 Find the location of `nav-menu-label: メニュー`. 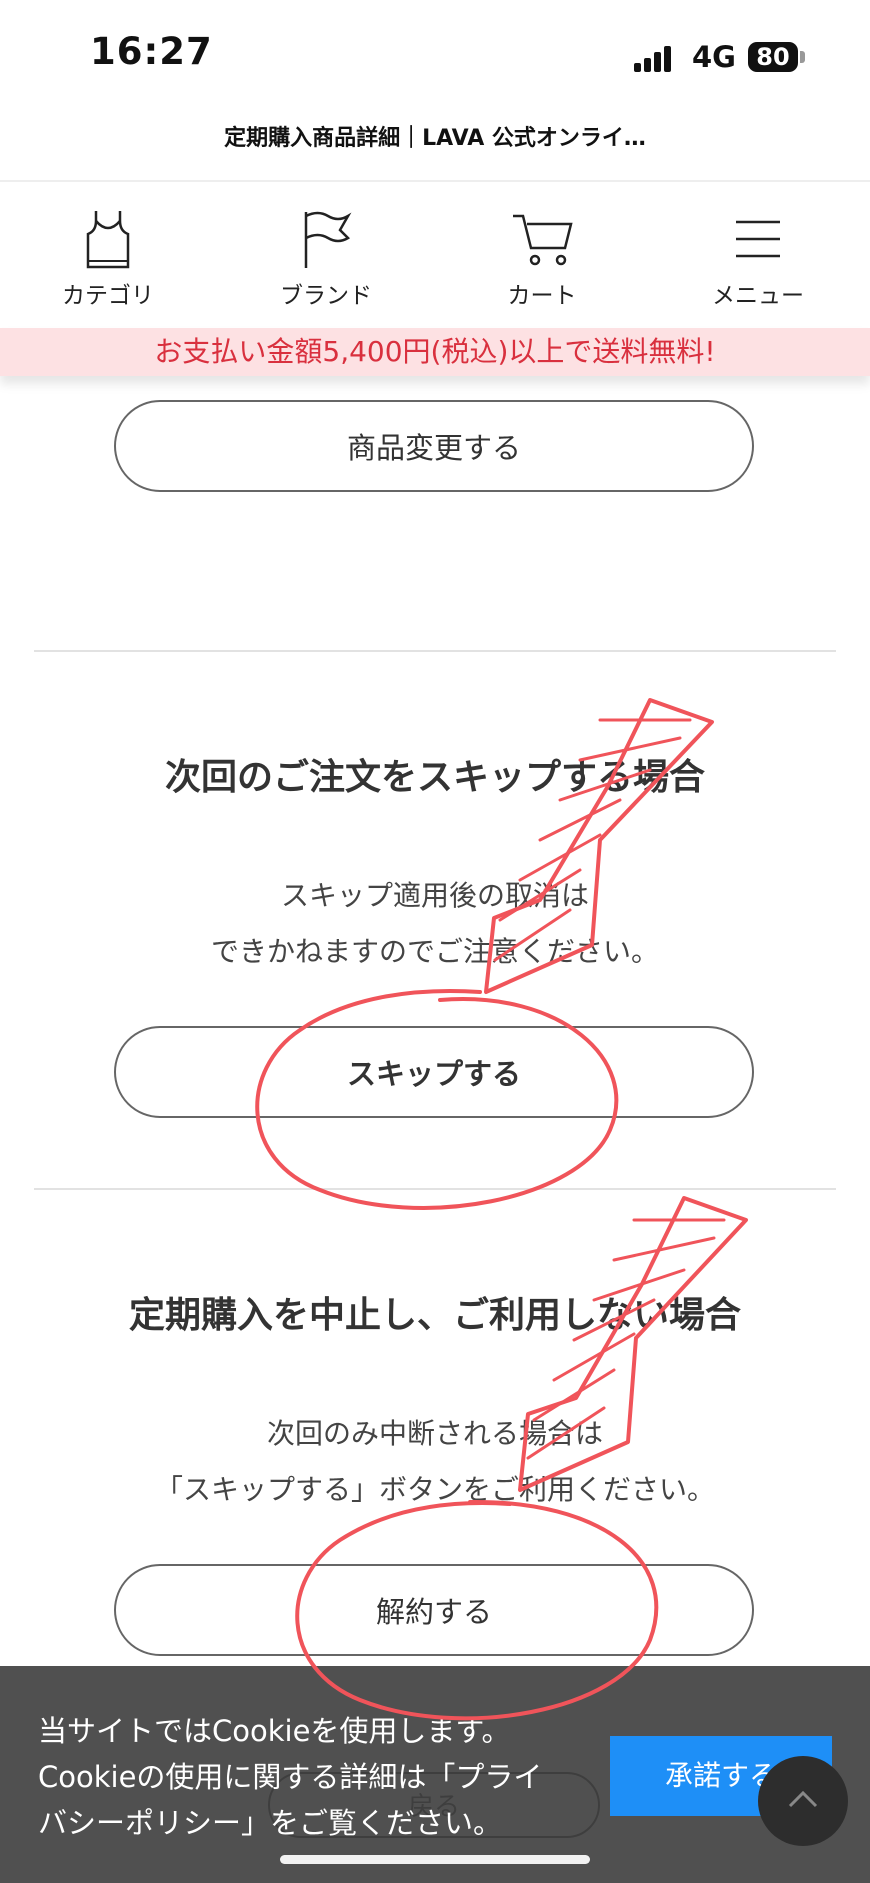

nav-menu-label: メニュー is located at coordinates (758, 296).